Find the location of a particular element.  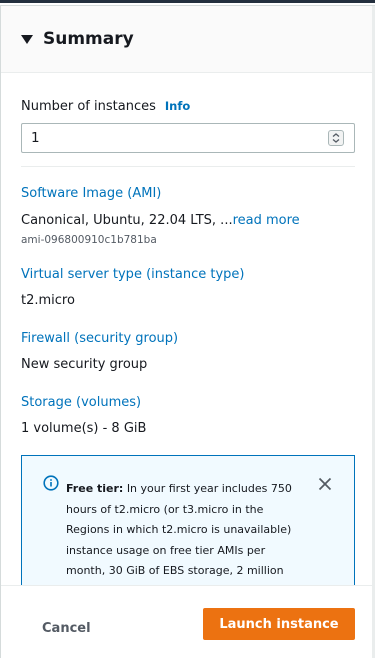

instance-type-value: t2.micro is located at coordinates (48, 300).